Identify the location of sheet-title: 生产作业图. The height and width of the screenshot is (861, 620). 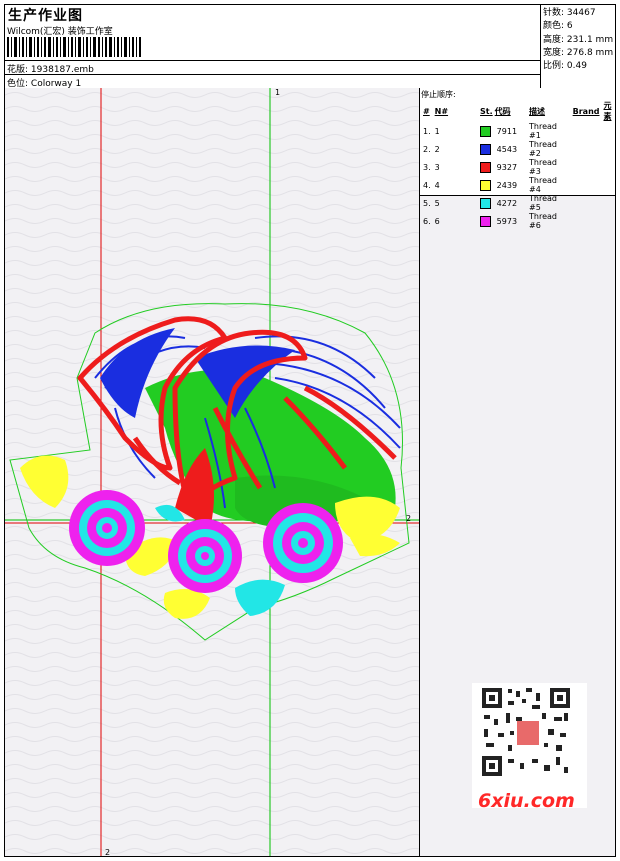
(45, 16).